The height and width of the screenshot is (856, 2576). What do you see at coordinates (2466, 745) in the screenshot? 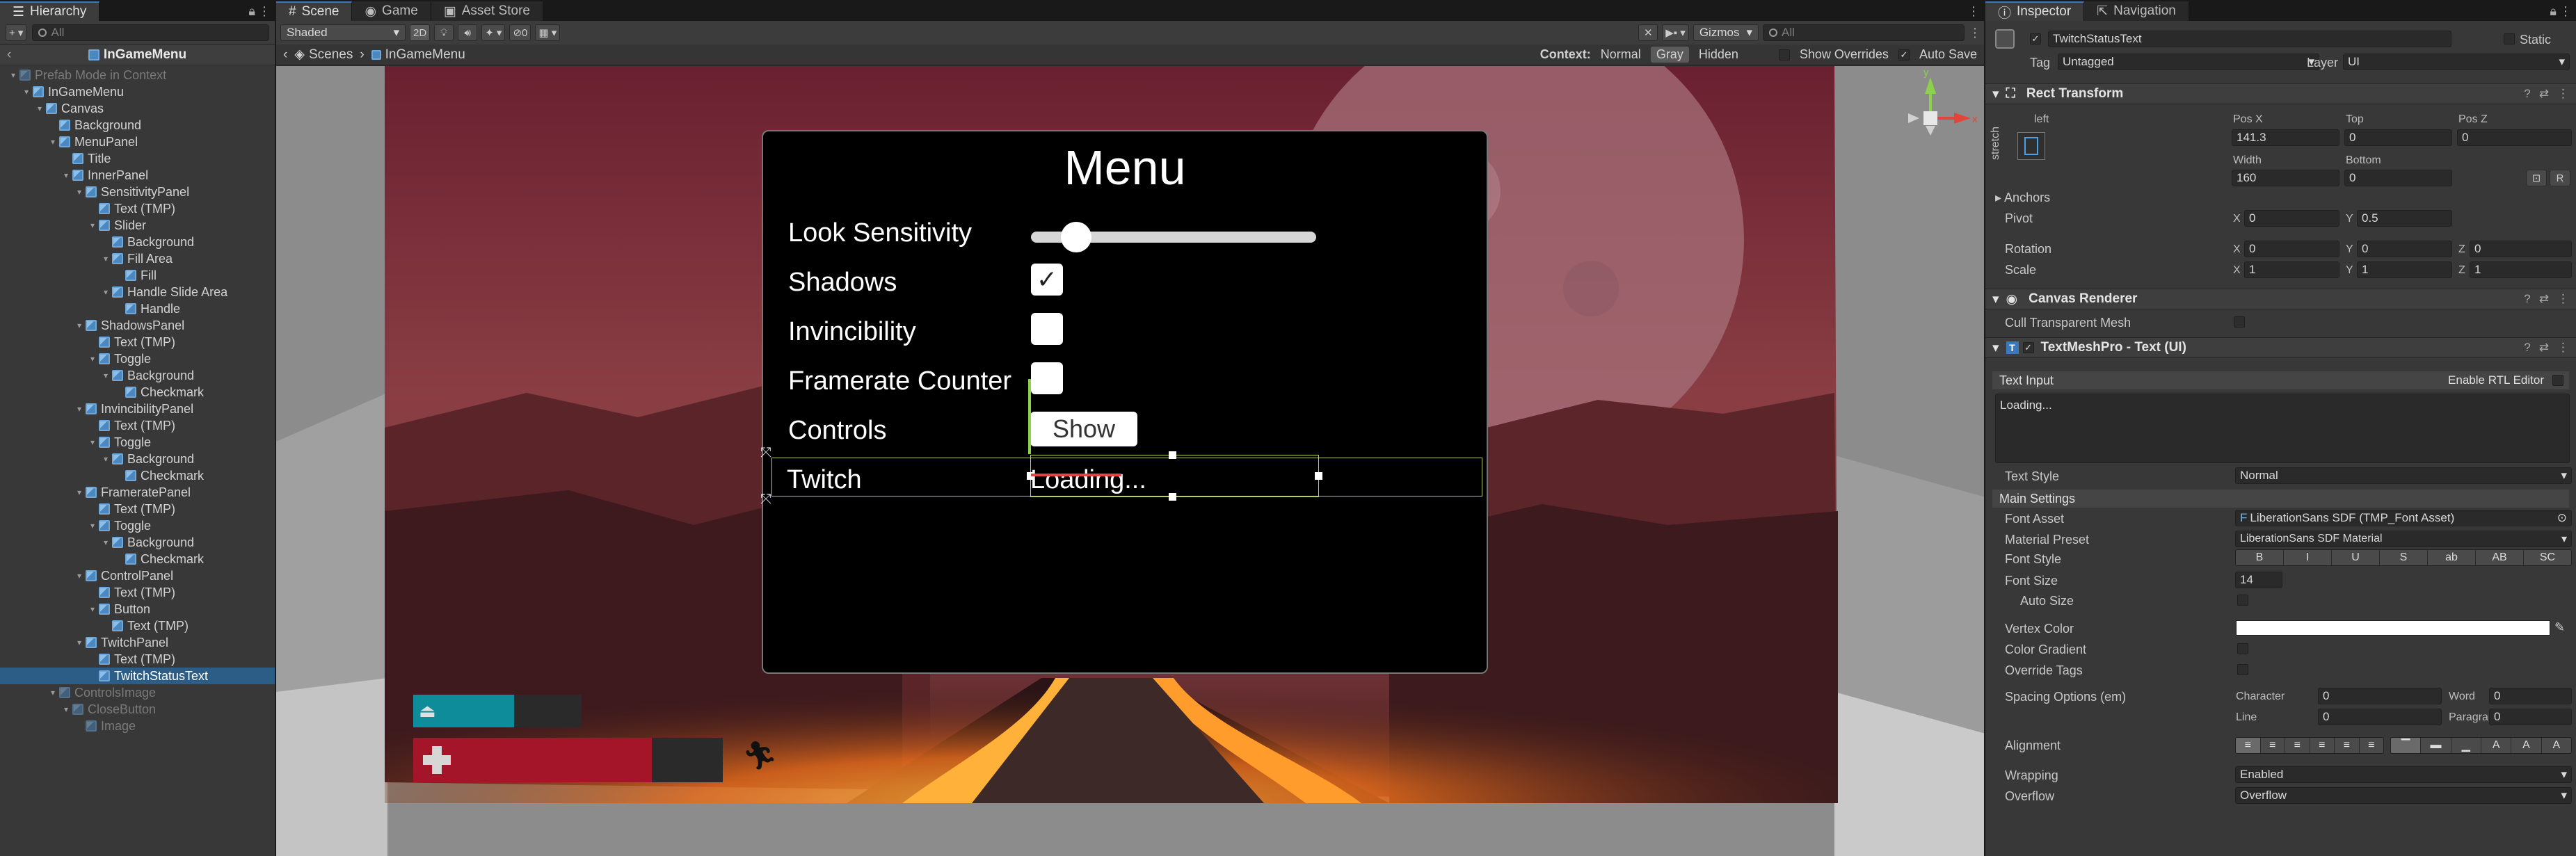
I see `align-bottom-icon: ▁` at bounding box center [2466, 745].